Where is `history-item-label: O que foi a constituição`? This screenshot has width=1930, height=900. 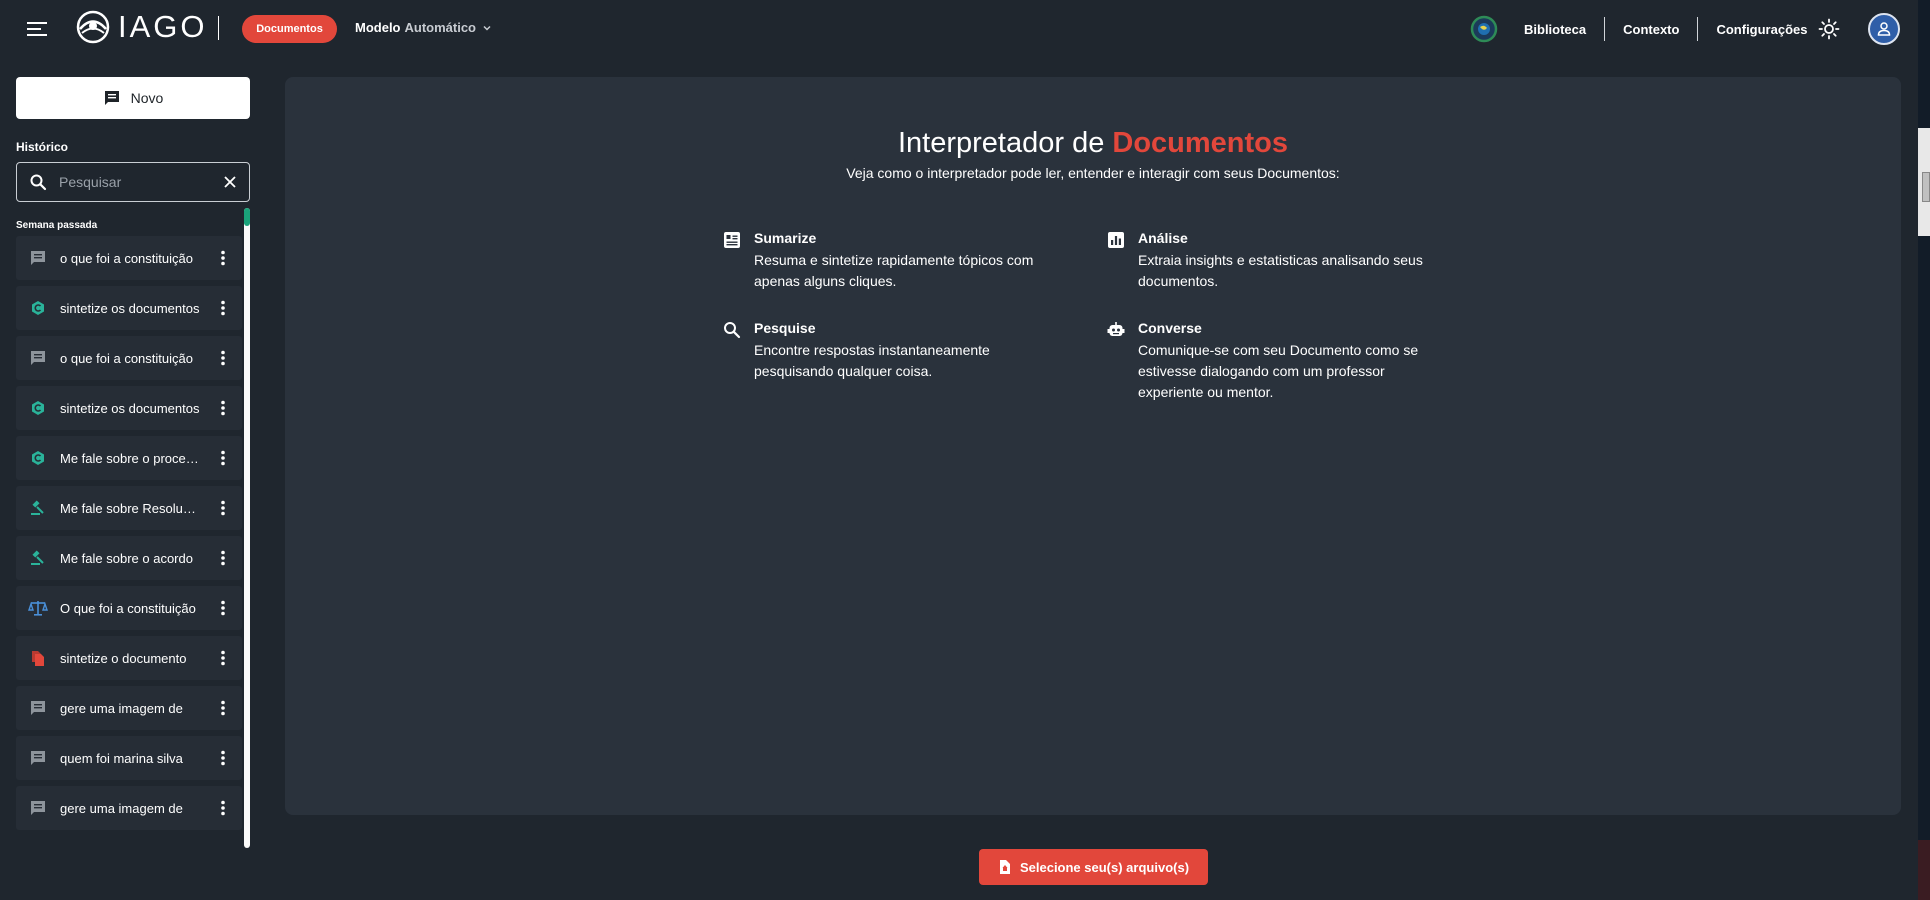 history-item-label: O que foi a constituição is located at coordinates (128, 608).